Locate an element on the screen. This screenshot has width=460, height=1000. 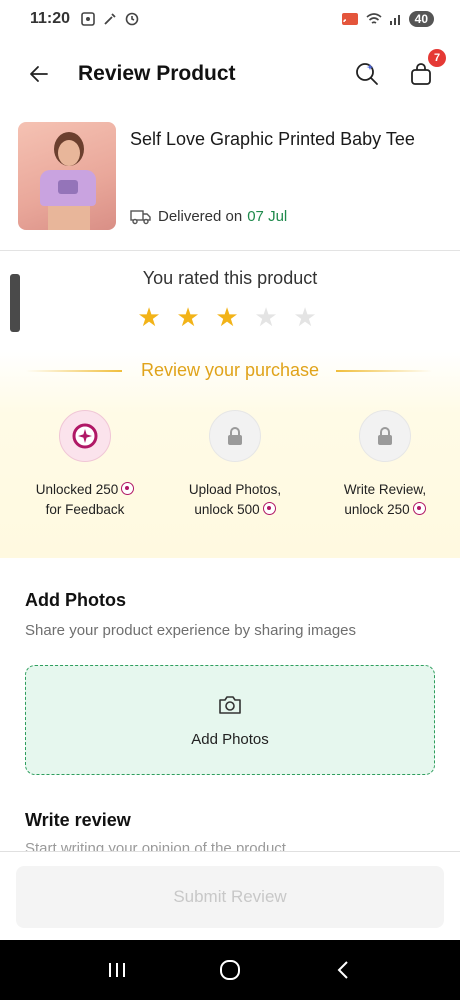
screenshot-icon is located at coordinates (88, 19).